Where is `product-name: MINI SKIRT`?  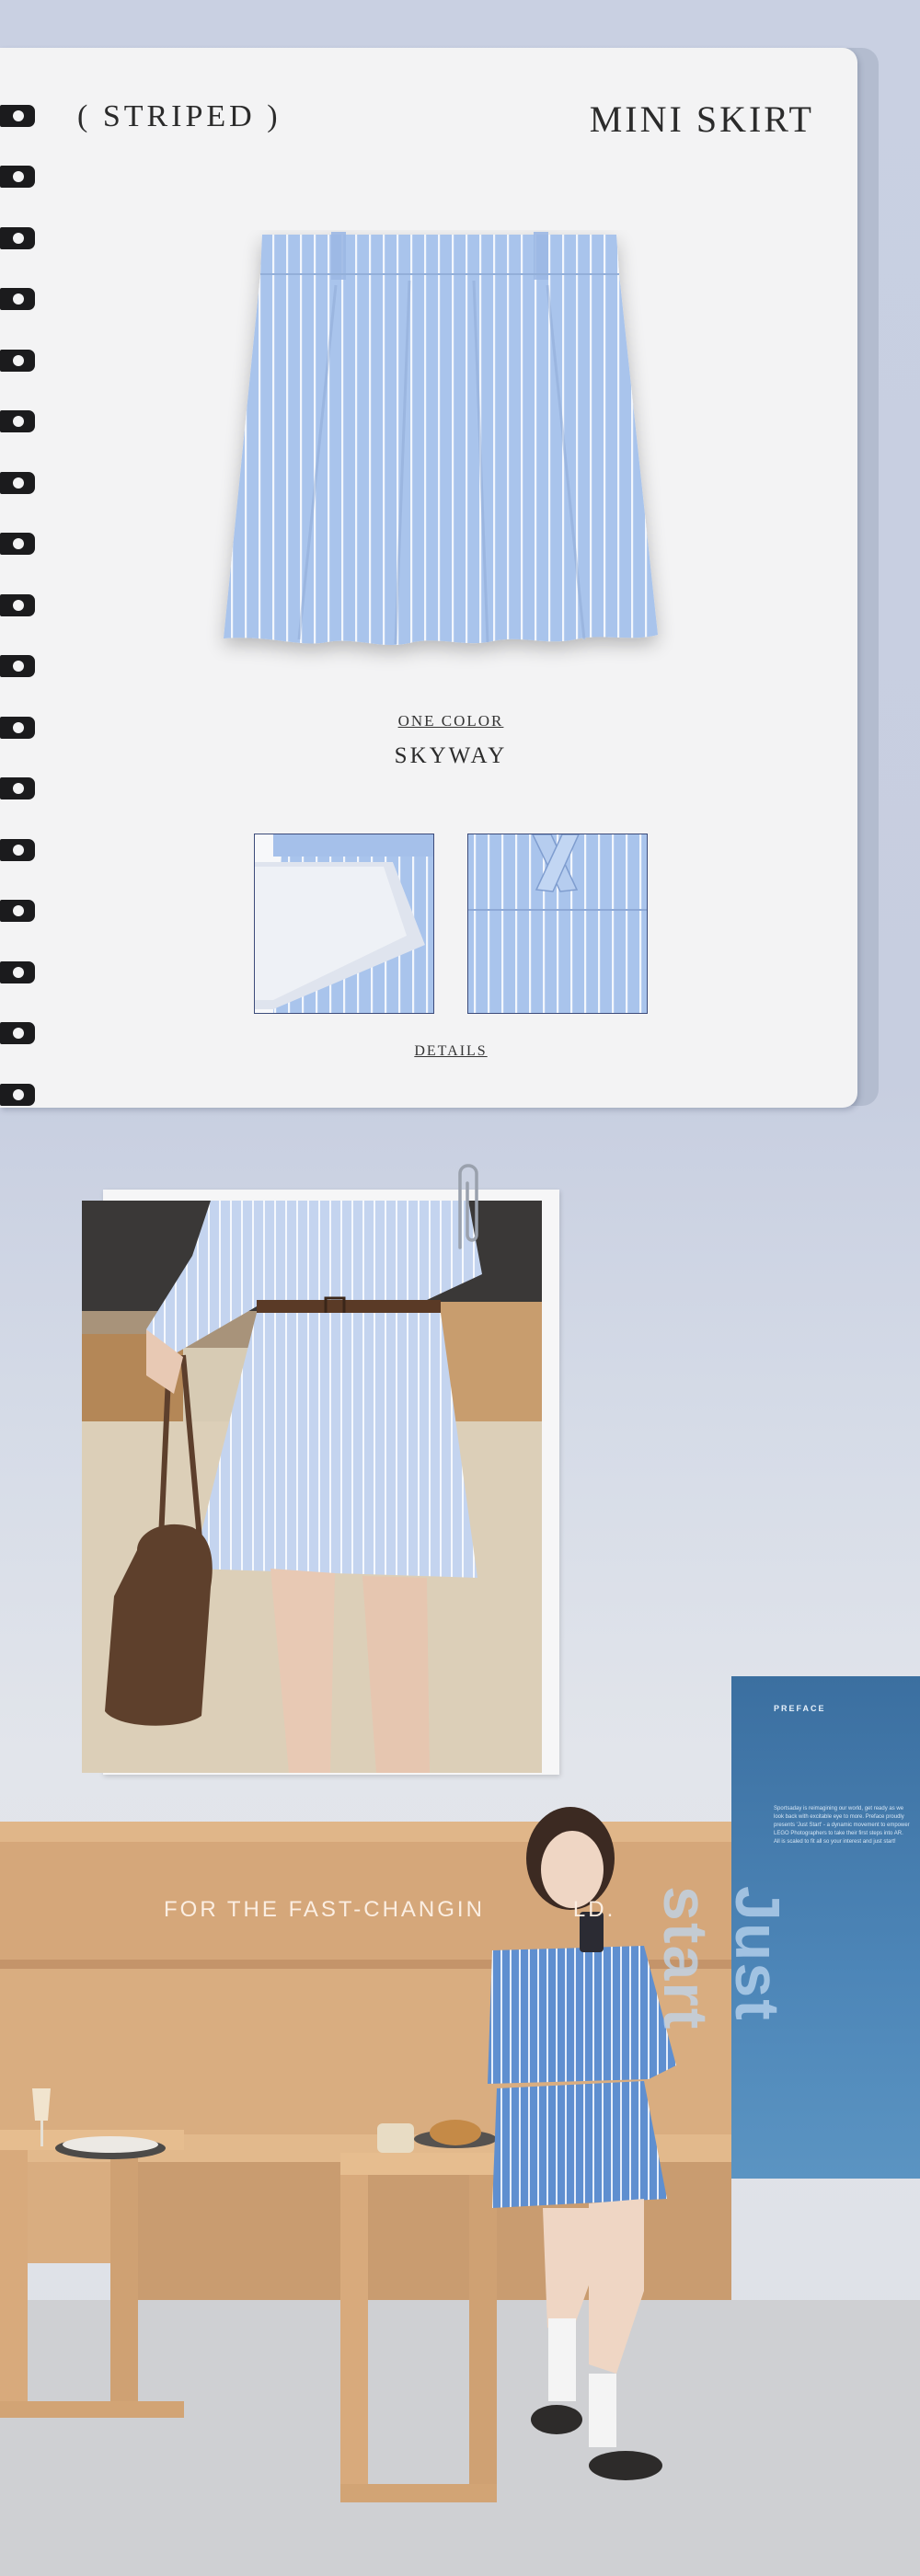 product-name: MINI SKIRT is located at coordinates (701, 119).